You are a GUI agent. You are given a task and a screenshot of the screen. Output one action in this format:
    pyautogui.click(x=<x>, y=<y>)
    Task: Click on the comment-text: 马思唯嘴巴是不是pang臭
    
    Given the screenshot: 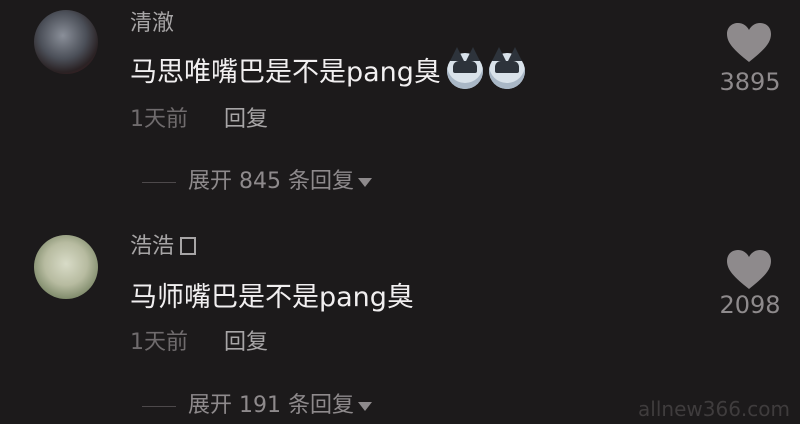 What is the action you would take?
    pyautogui.click(x=285, y=72)
    